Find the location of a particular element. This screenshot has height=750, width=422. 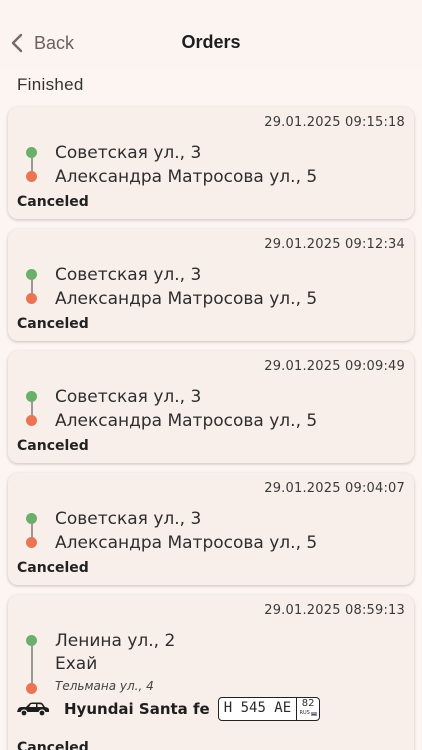

car-model: Hyundai Santa fe is located at coordinates (137, 709).